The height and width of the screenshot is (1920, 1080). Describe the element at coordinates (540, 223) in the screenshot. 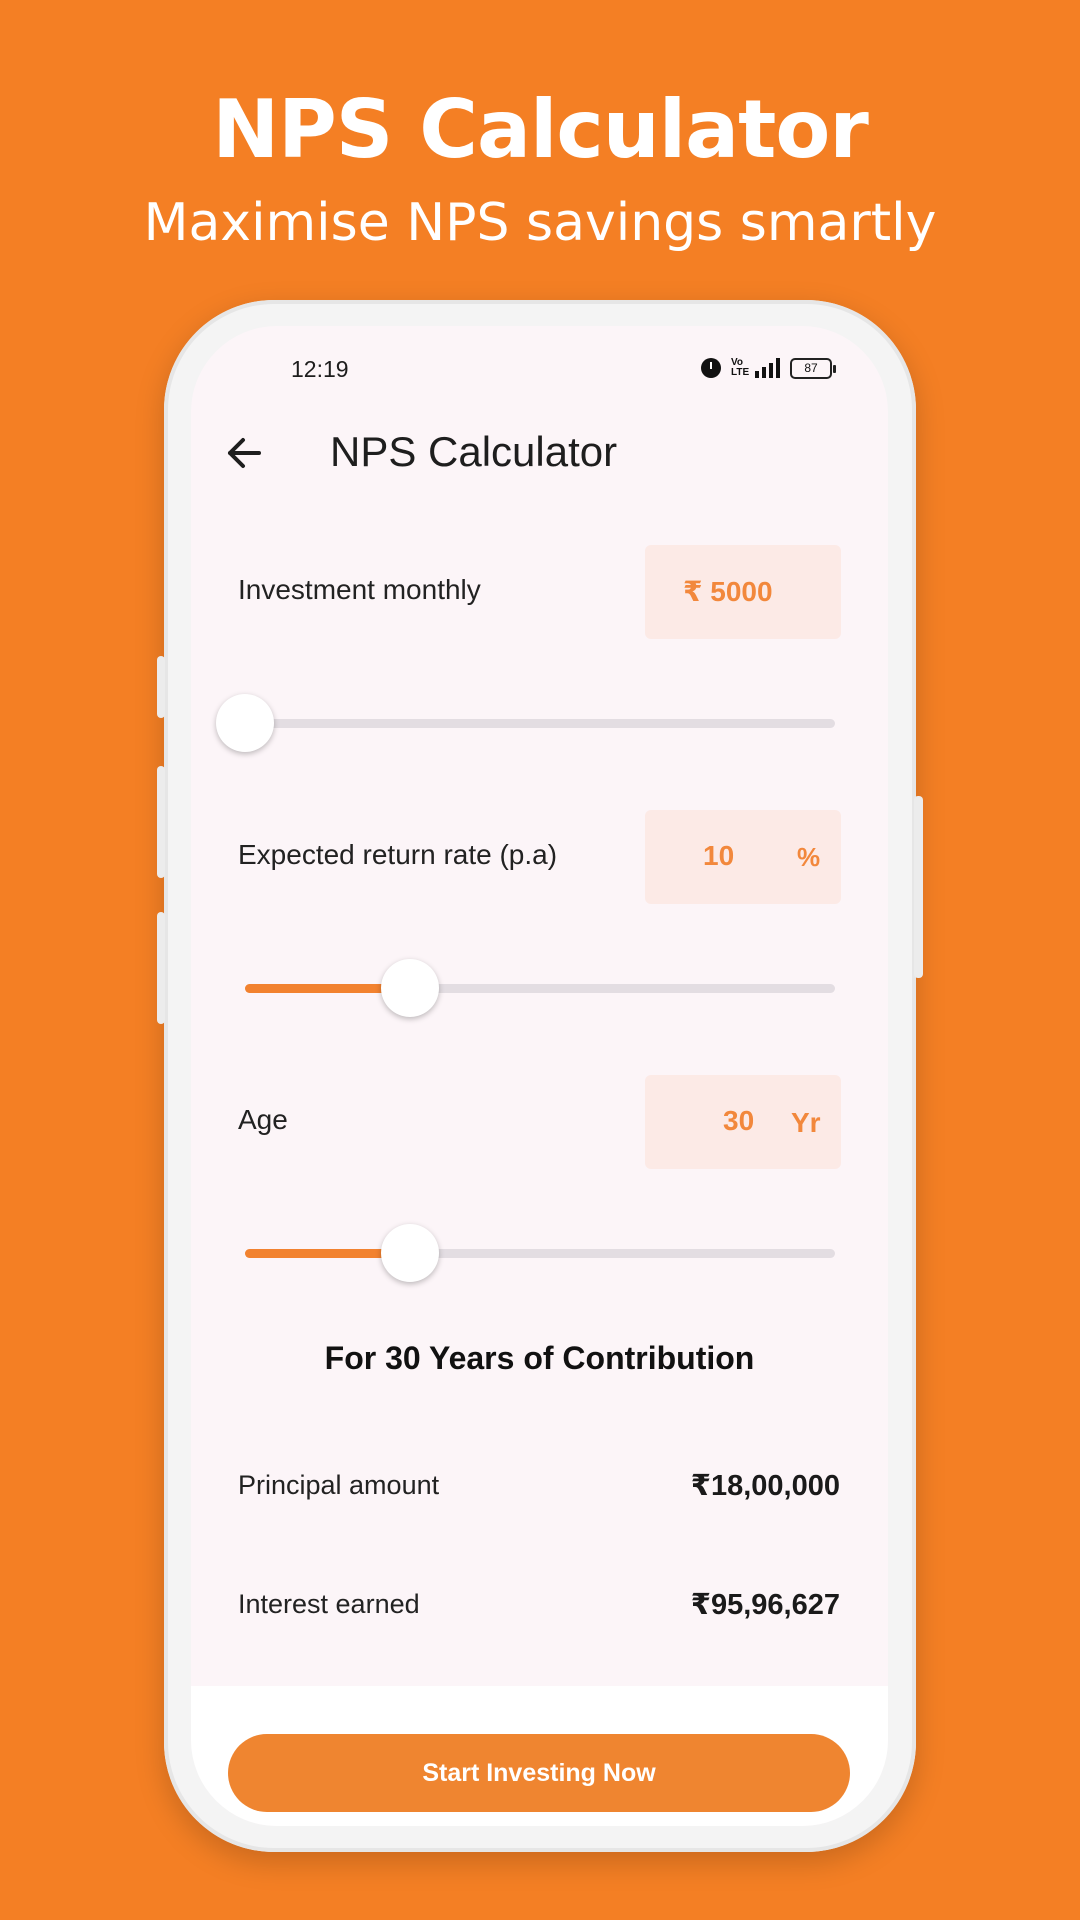

I see `promo-subtitle: Maximise NPS savings smartly` at that location.